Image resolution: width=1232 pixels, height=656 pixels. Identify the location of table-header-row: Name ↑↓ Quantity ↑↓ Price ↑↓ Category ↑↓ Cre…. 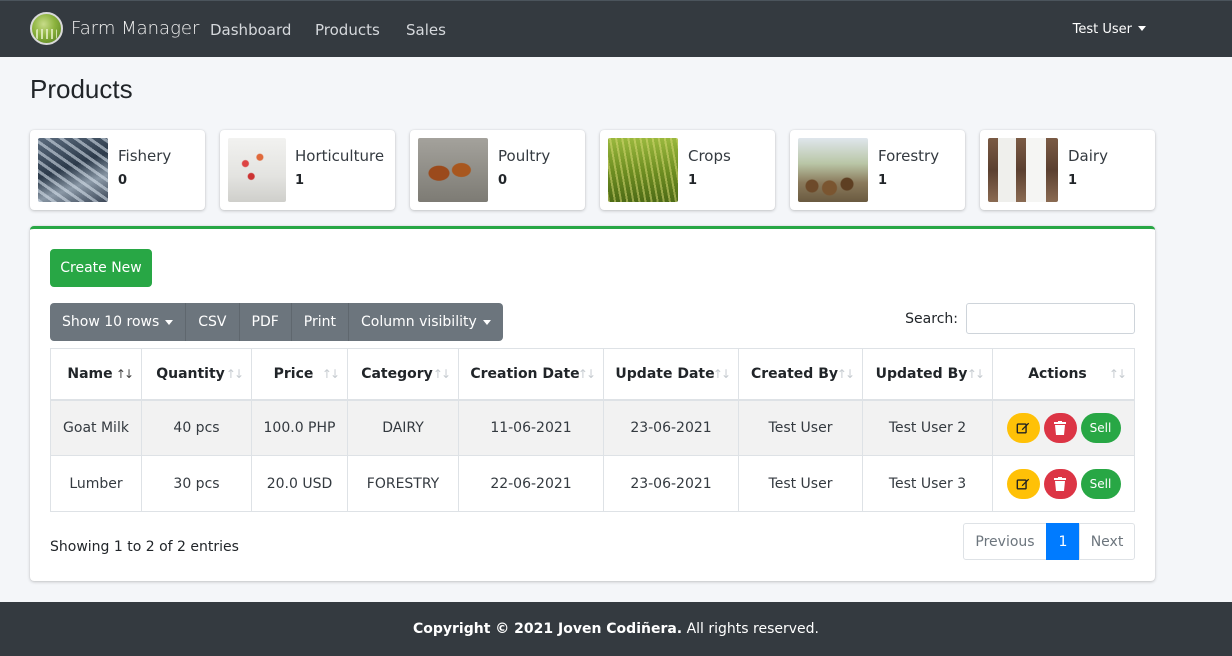
(592, 374).